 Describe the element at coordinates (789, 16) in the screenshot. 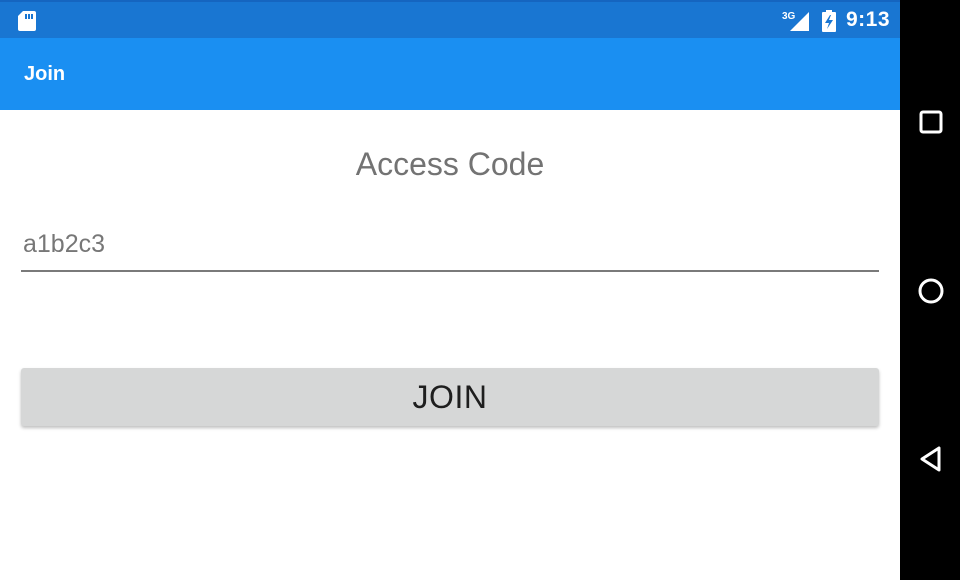

I see `svg-text: 3G` at that location.